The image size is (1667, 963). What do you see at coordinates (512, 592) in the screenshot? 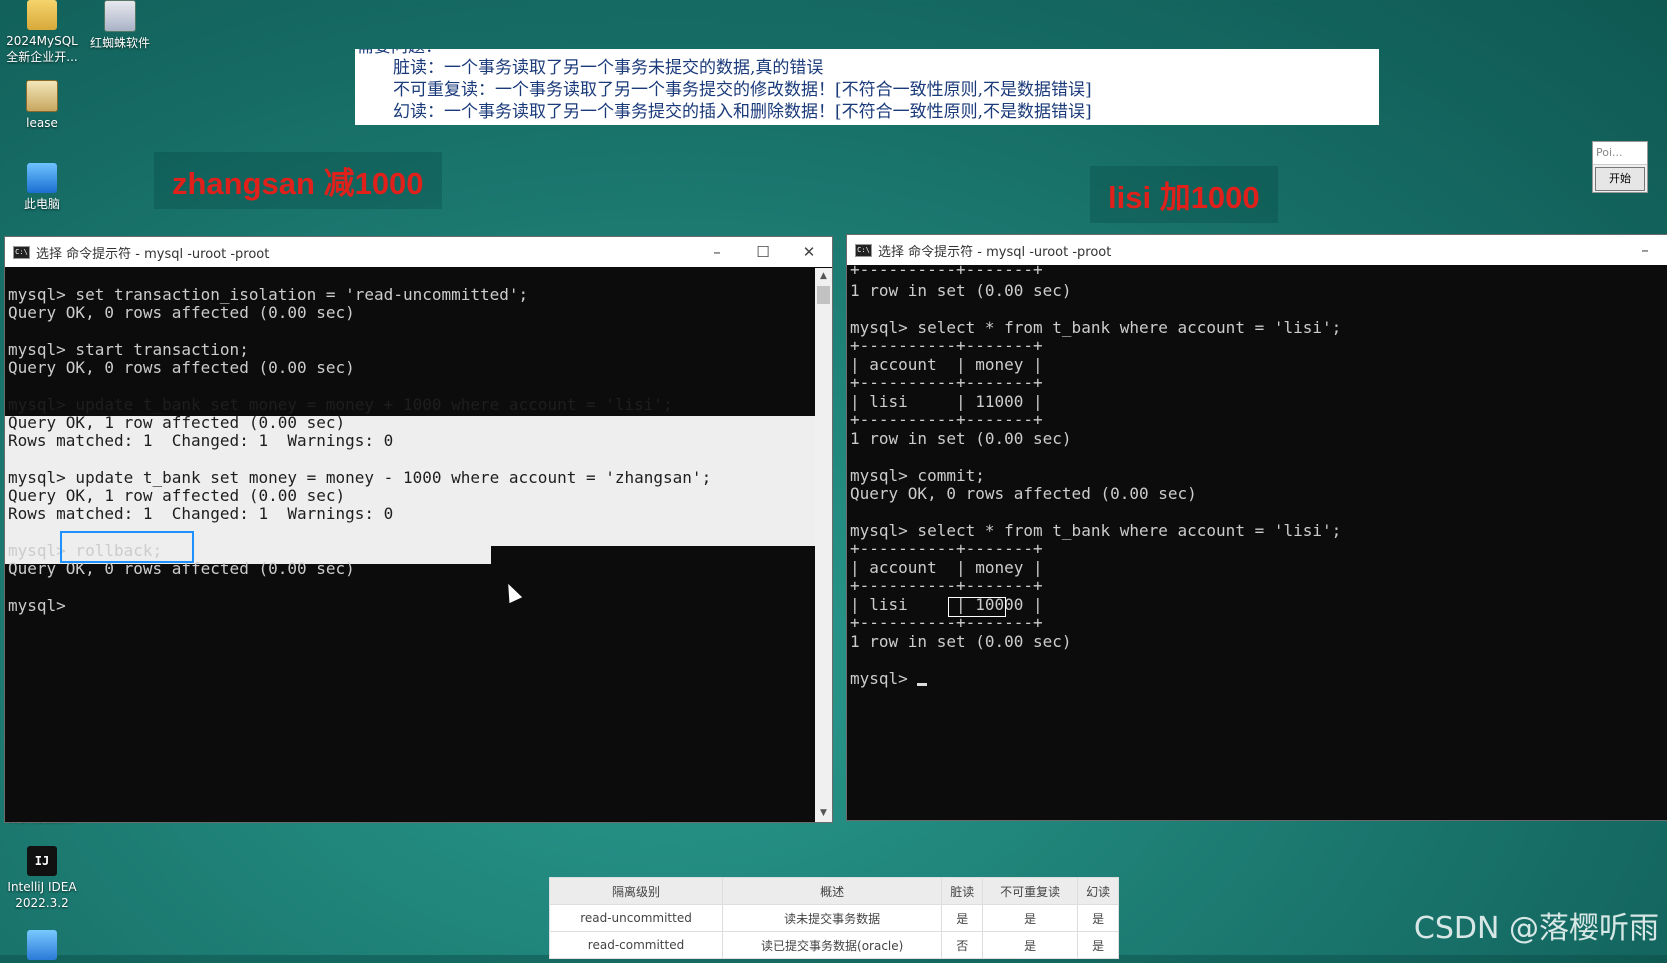
I see `mouse-pointer-icon` at bounding box center [512, 592].